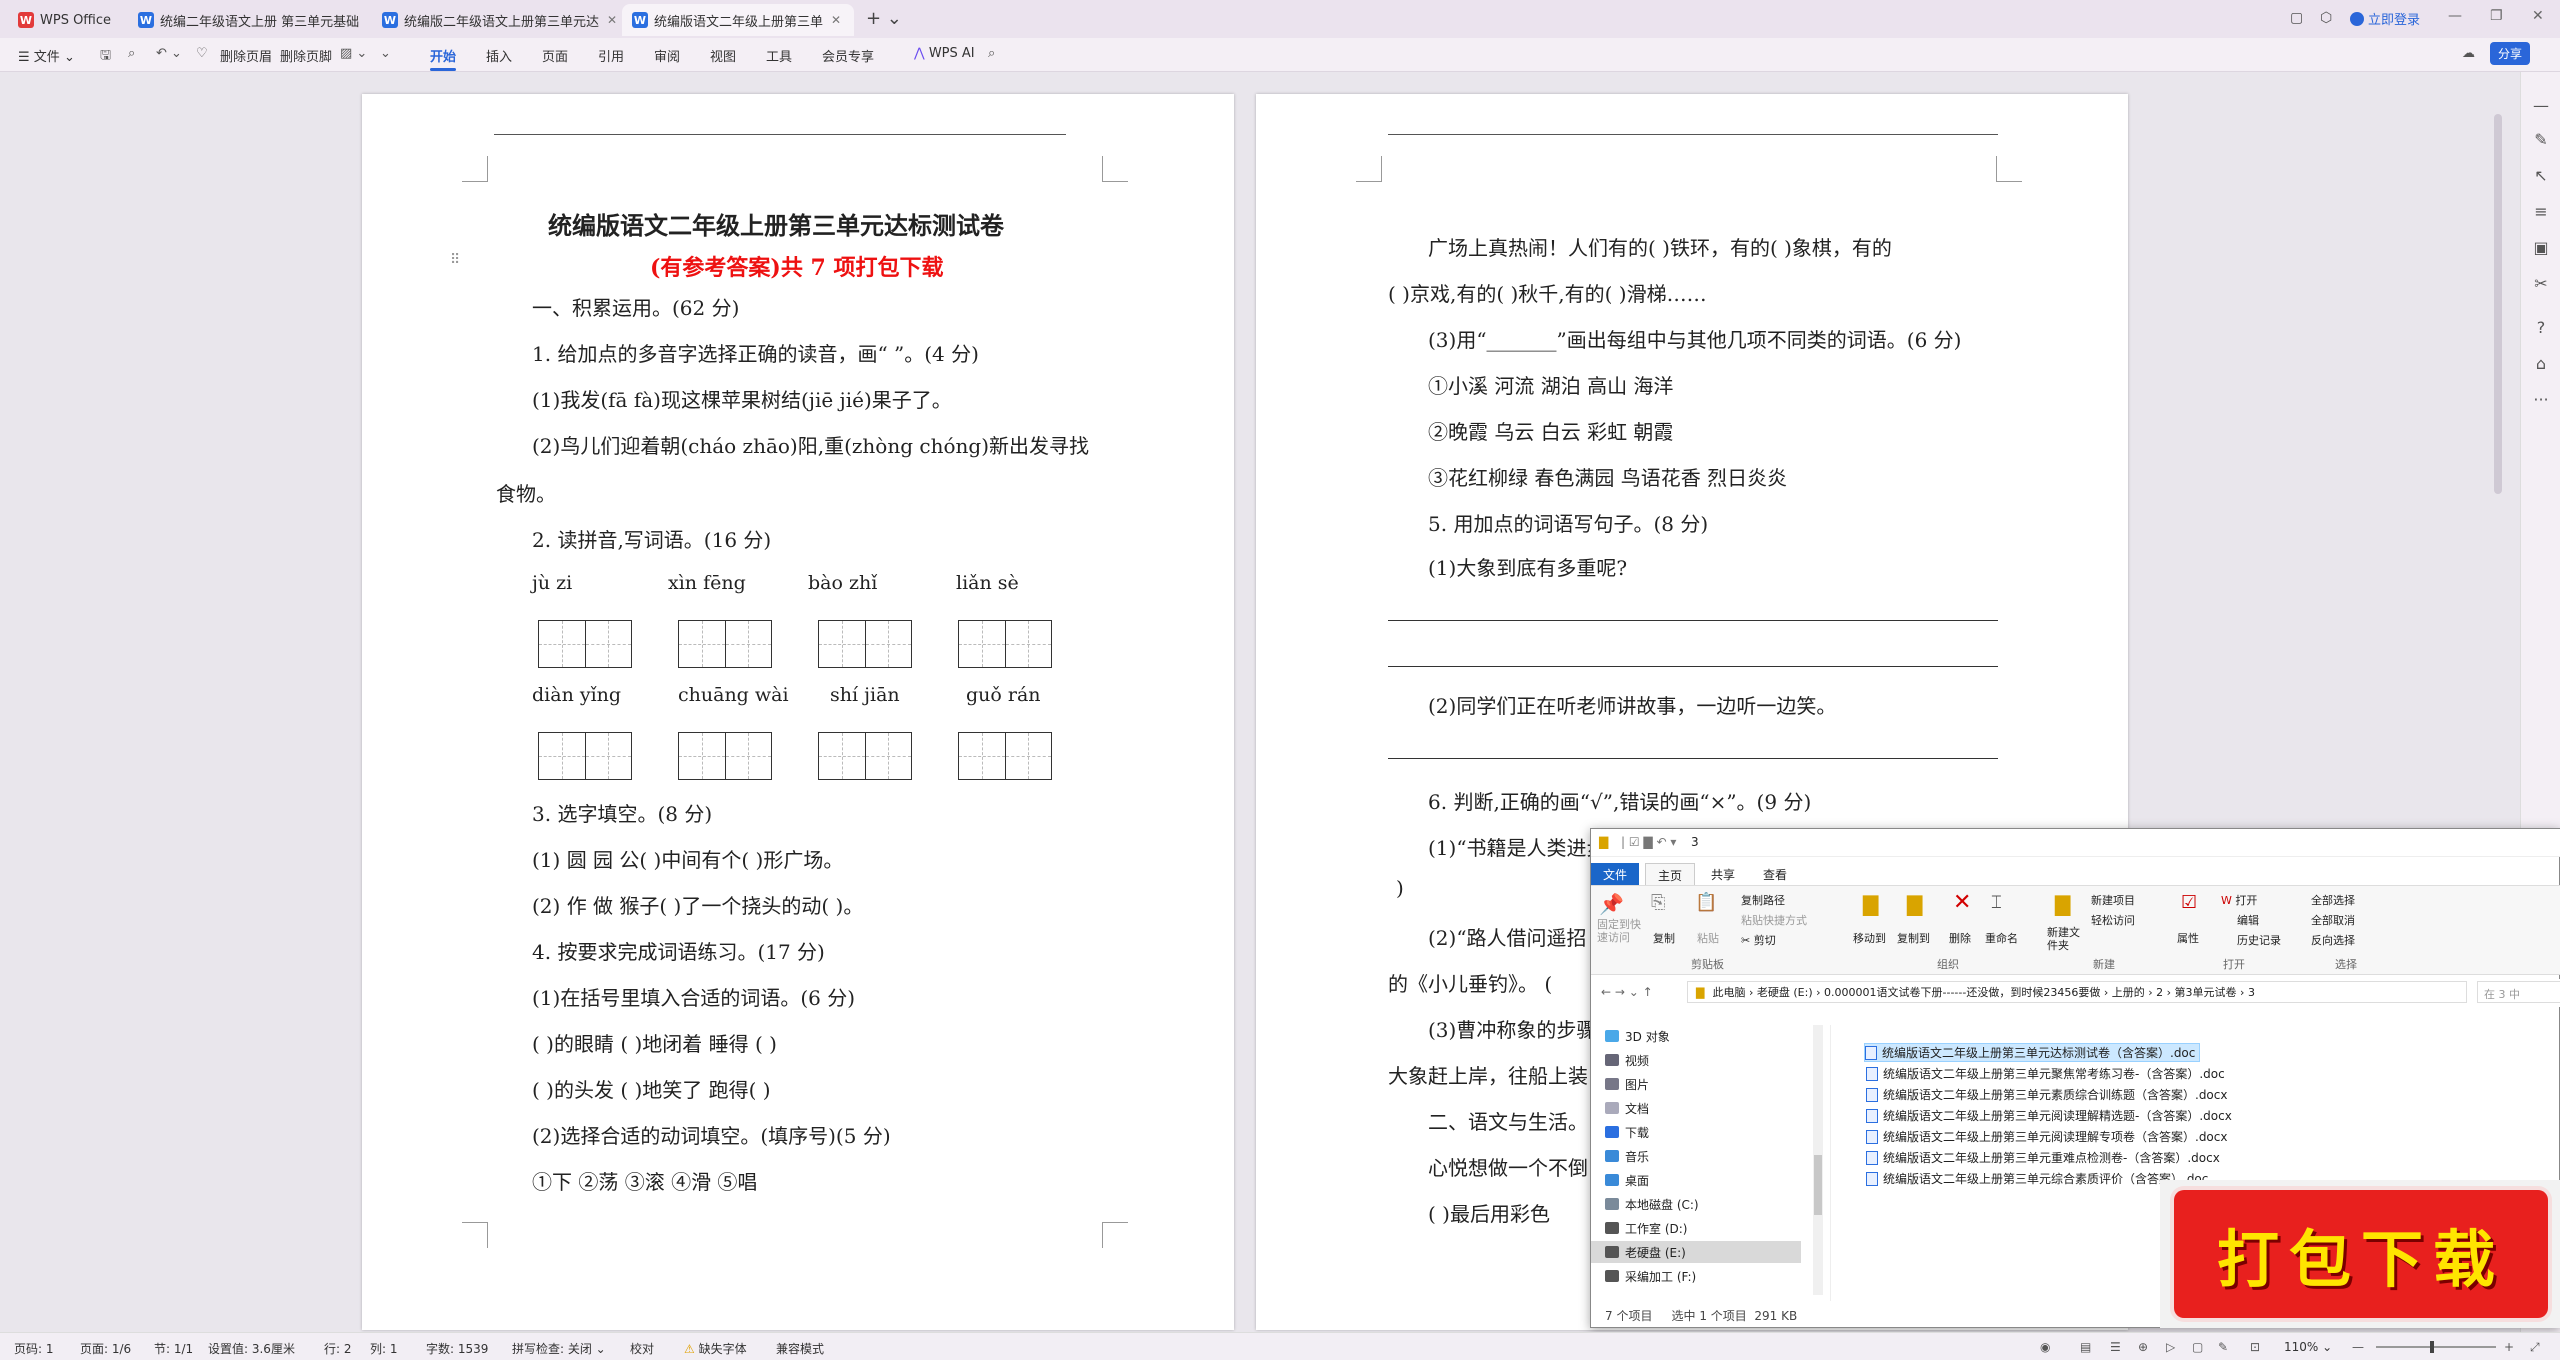 The width and height of the screenshot is (2560, 1360). I want to click on fit-page-icon: ⊡, so click(2255, 1347).